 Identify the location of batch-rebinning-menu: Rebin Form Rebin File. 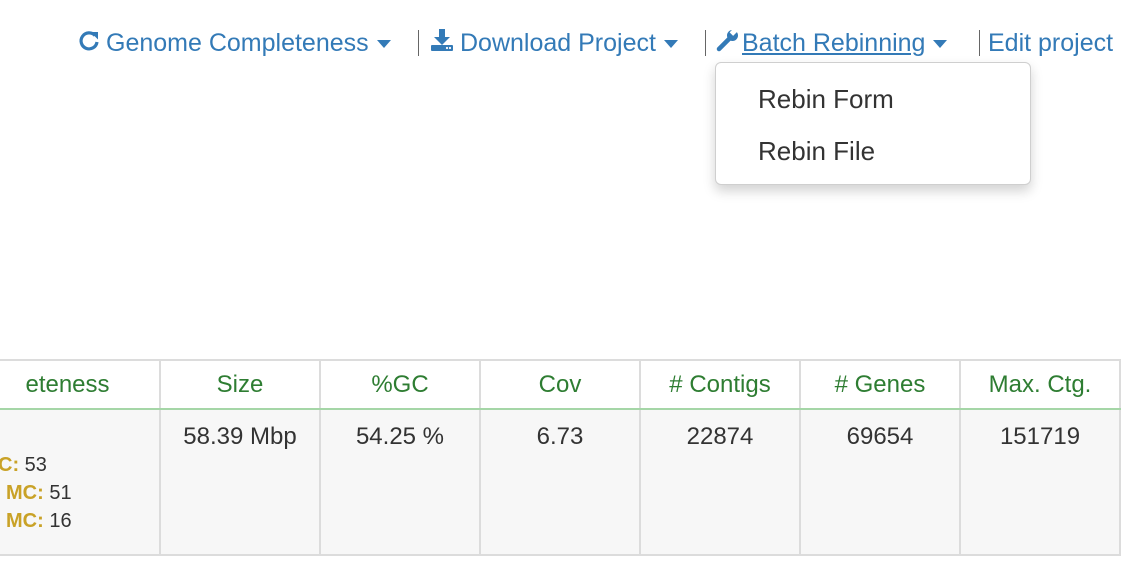
(873, 123).